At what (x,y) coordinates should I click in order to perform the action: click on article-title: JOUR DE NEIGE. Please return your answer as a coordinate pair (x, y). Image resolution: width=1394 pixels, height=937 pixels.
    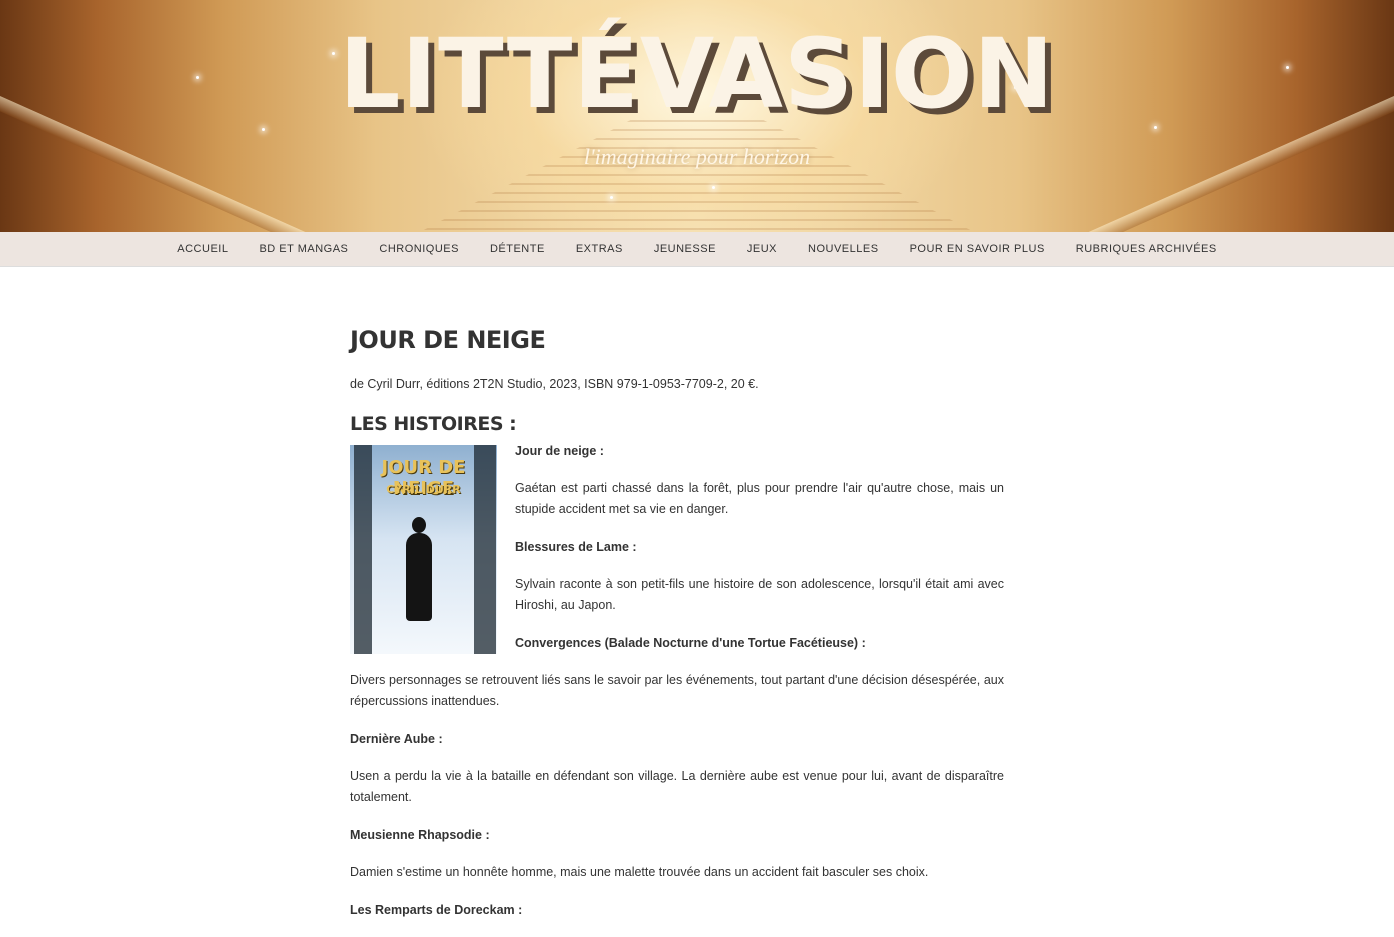
    Looking at the image, I should click on (448, 340).